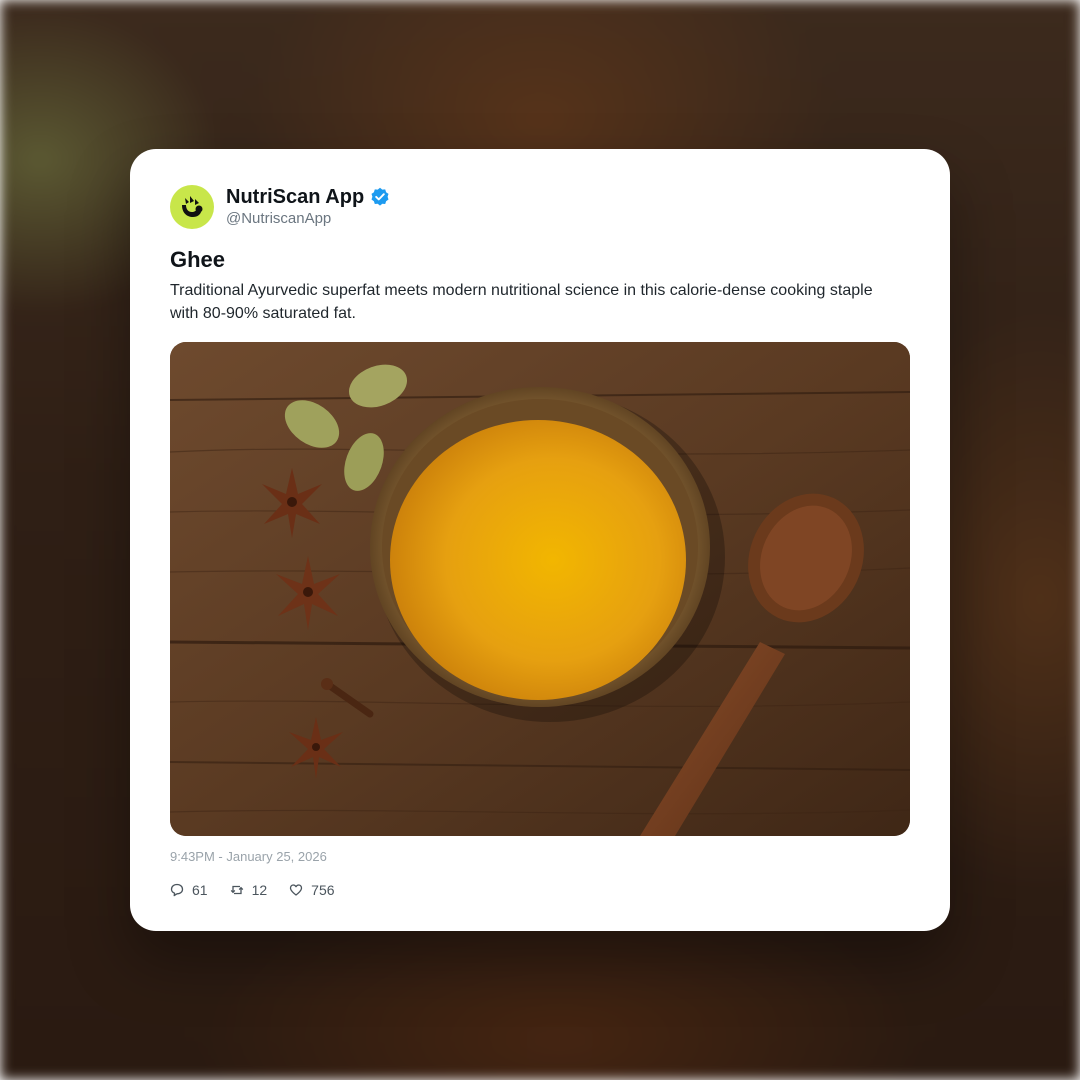  I want to click on name-row: NutriScan App, so click(308, 197).